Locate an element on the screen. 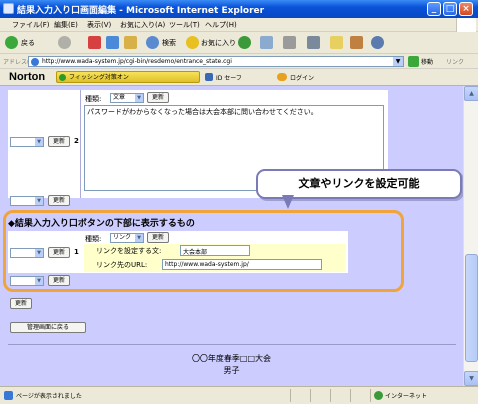  go-arrow-icon is located at coordinates (413, 61).